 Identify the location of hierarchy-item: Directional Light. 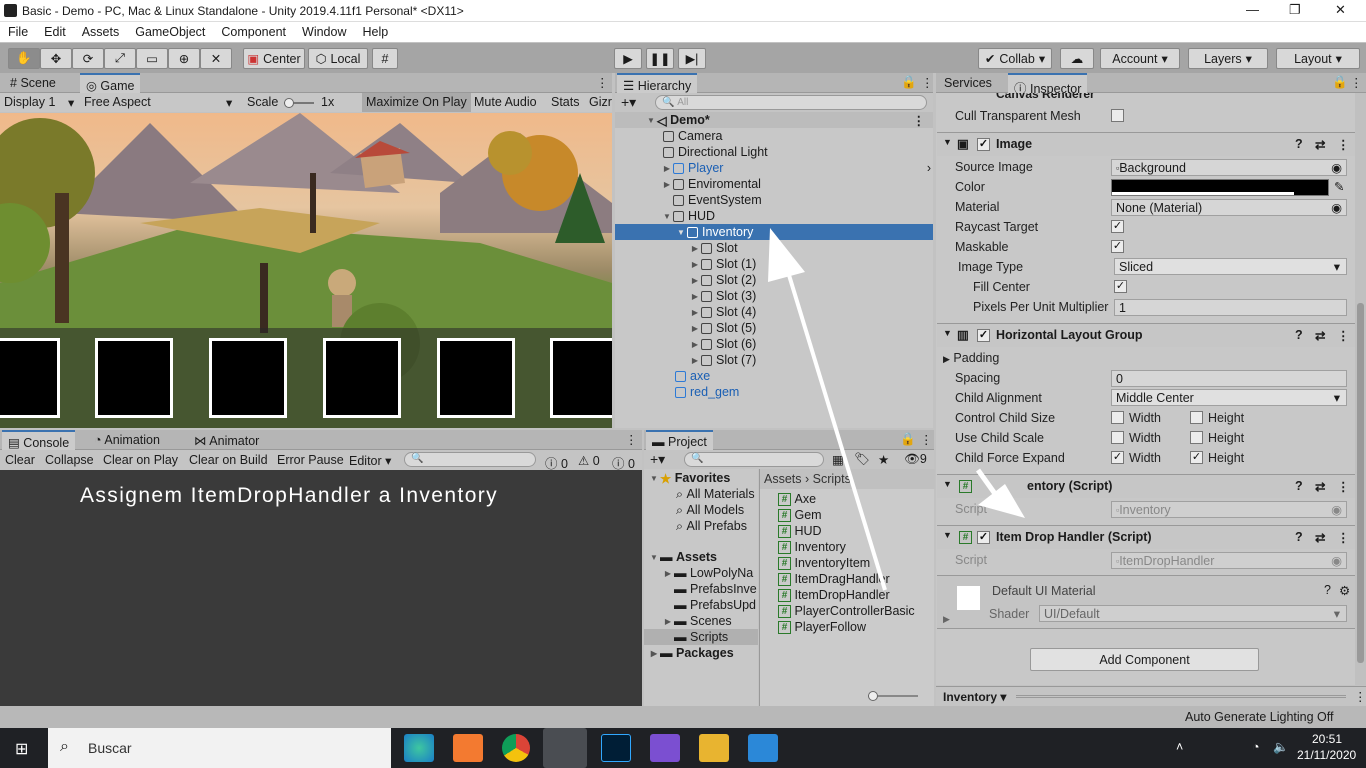
(715, 152).